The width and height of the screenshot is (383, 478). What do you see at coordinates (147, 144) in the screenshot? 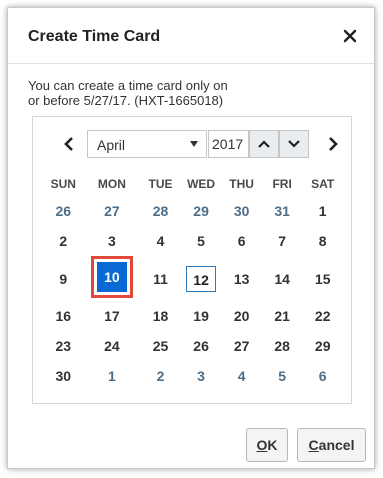
I see `month-select: April` at bounding box center [147, 144].